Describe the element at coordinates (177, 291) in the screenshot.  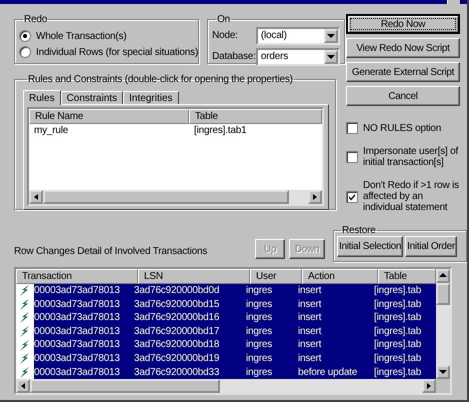
I see `table-cell-text: 3ad76c920000bd0d` at that location.